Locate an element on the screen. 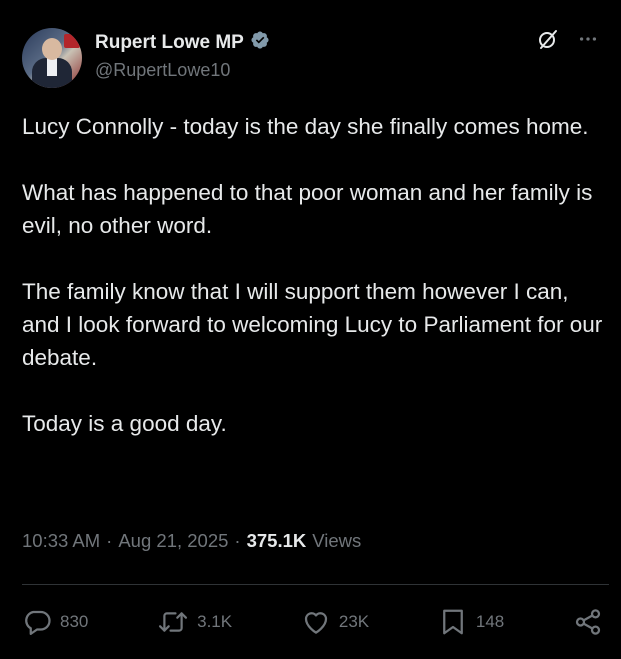 This screenshot has height=659, width=621. action-bar: 830 3.1K 23K 148 is located at coordinates (312, 622).